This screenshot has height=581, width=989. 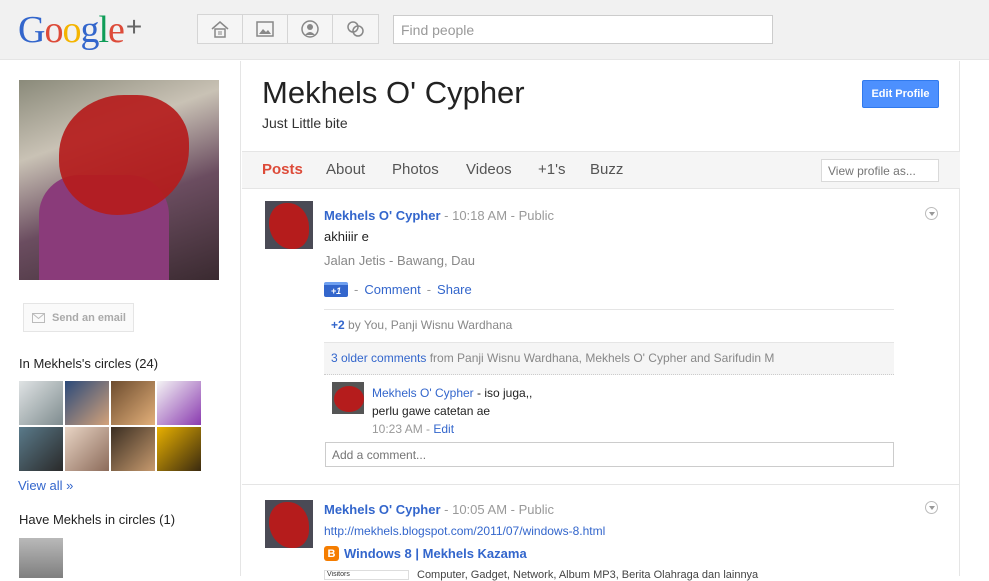 What do you see at coordinates (479, 509) in the screenshot?
I see `post-time: 10:05 AM` at bounding box center [479, 509].